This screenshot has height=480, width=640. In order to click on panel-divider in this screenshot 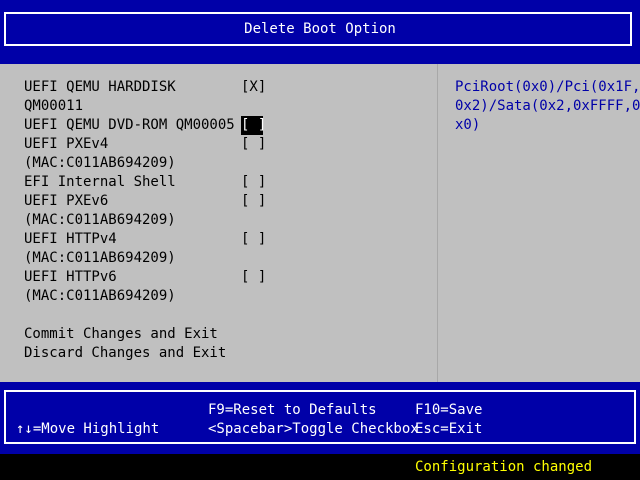, I will do `click(437, 223)`.